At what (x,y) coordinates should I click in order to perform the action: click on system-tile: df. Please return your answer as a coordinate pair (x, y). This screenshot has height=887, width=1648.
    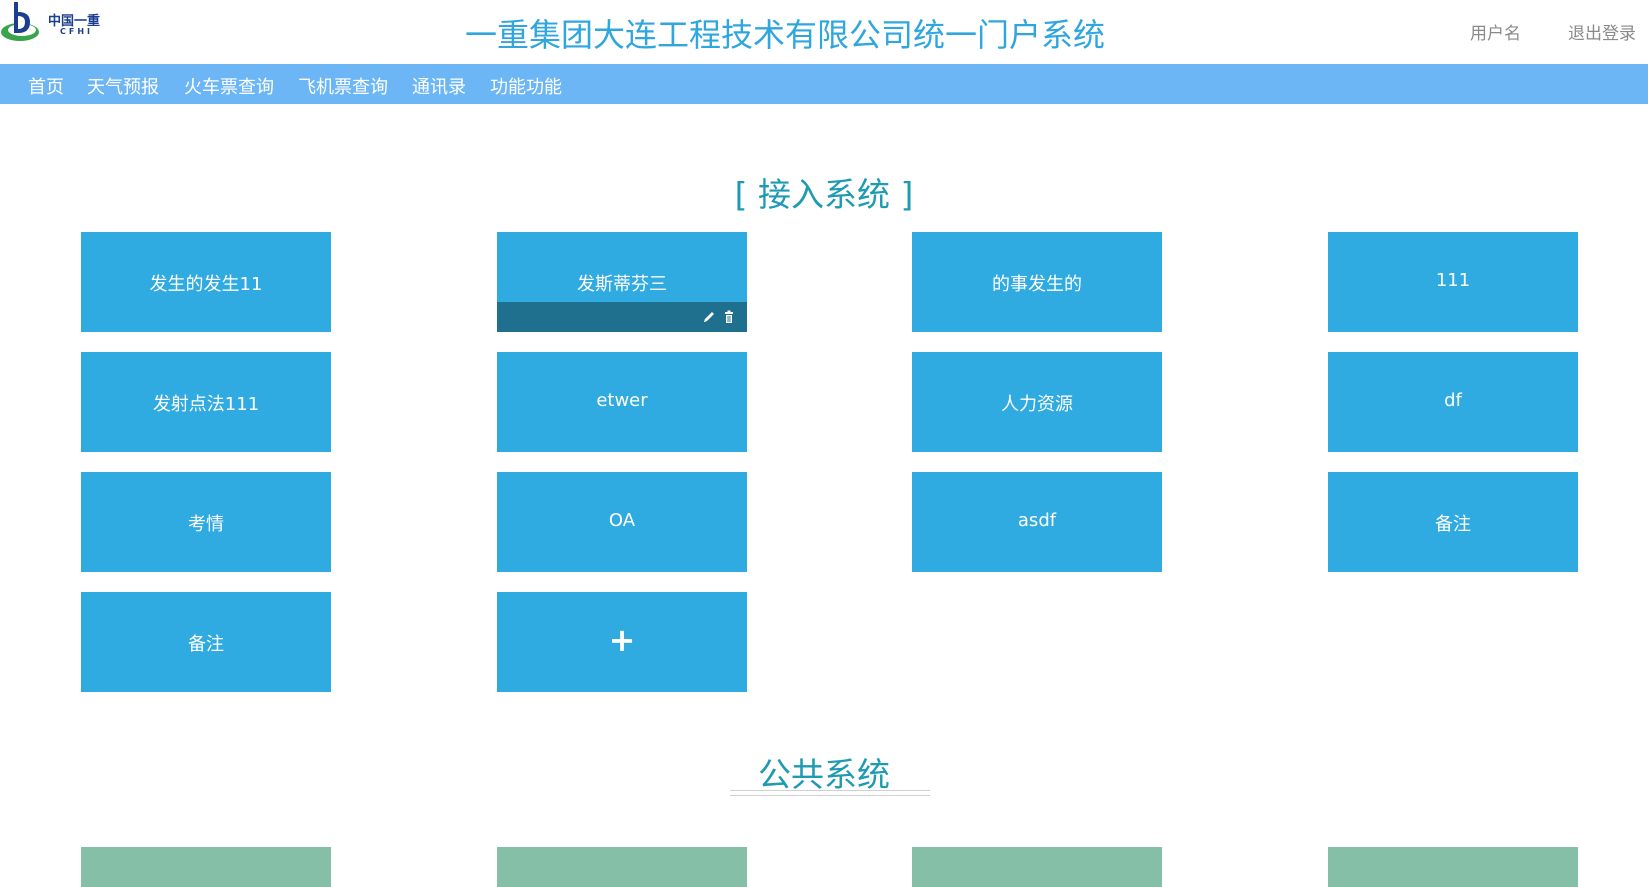
    Looking at the image, I should click on (1453, 402).